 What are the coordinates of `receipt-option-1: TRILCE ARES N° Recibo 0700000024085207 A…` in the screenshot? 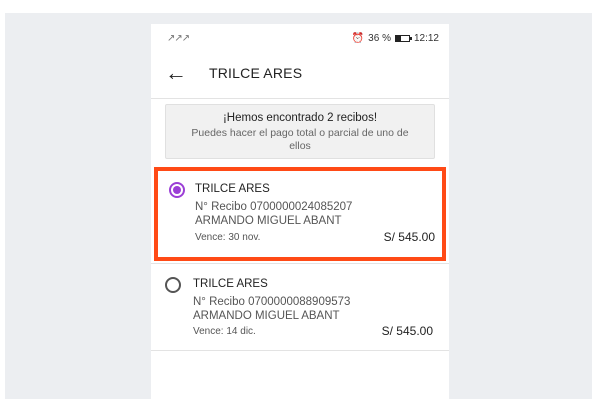 It's located at (300, 214).